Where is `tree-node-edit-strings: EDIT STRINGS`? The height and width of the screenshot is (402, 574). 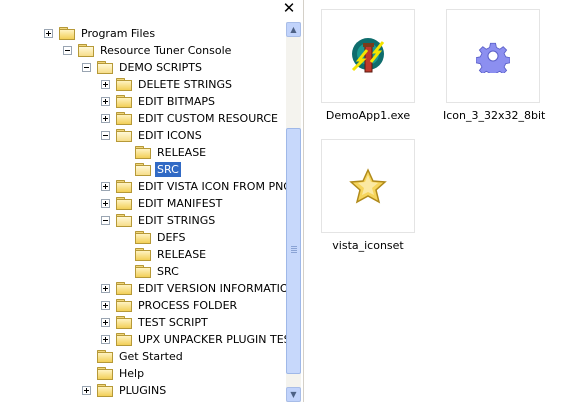 tree-node-edit-strings: EDIT STRINGS is located at coordinates (159, 220).